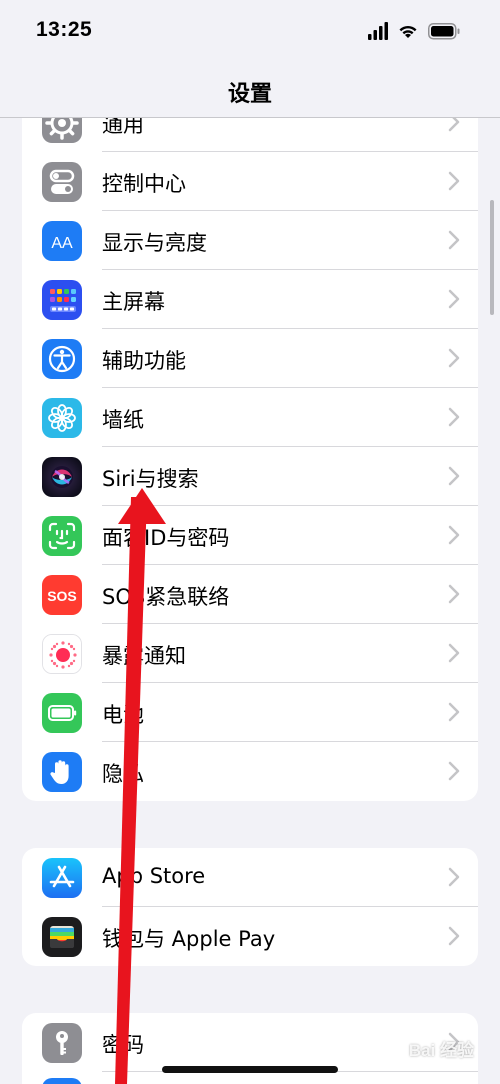  I want to click on settings-row-label: SOS紧急联络, so click(166, 597).